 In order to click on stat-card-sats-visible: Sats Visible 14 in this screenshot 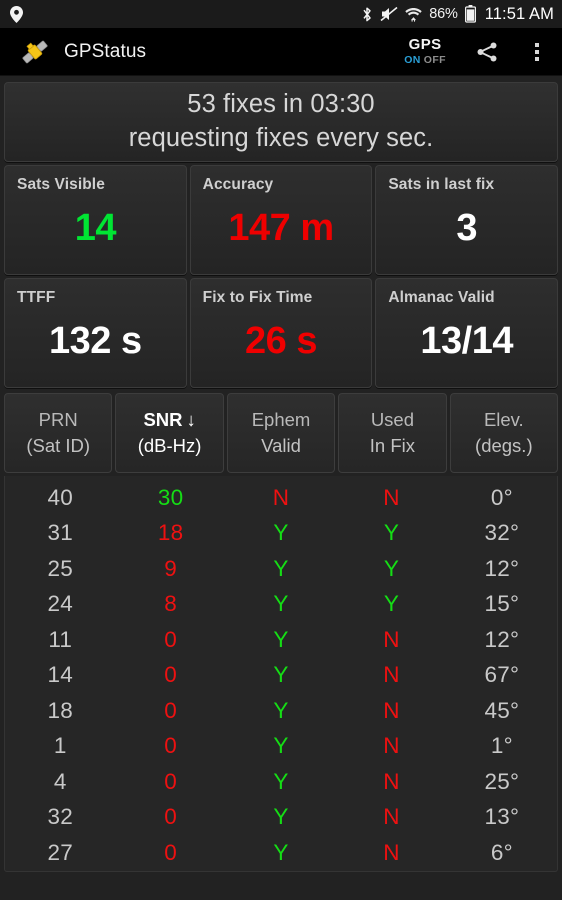, I will do `click(95, 220)`.